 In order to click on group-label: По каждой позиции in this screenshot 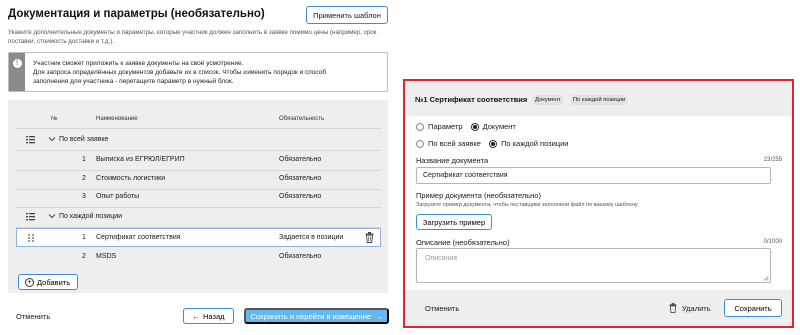, I will do `click(91, 216)`.